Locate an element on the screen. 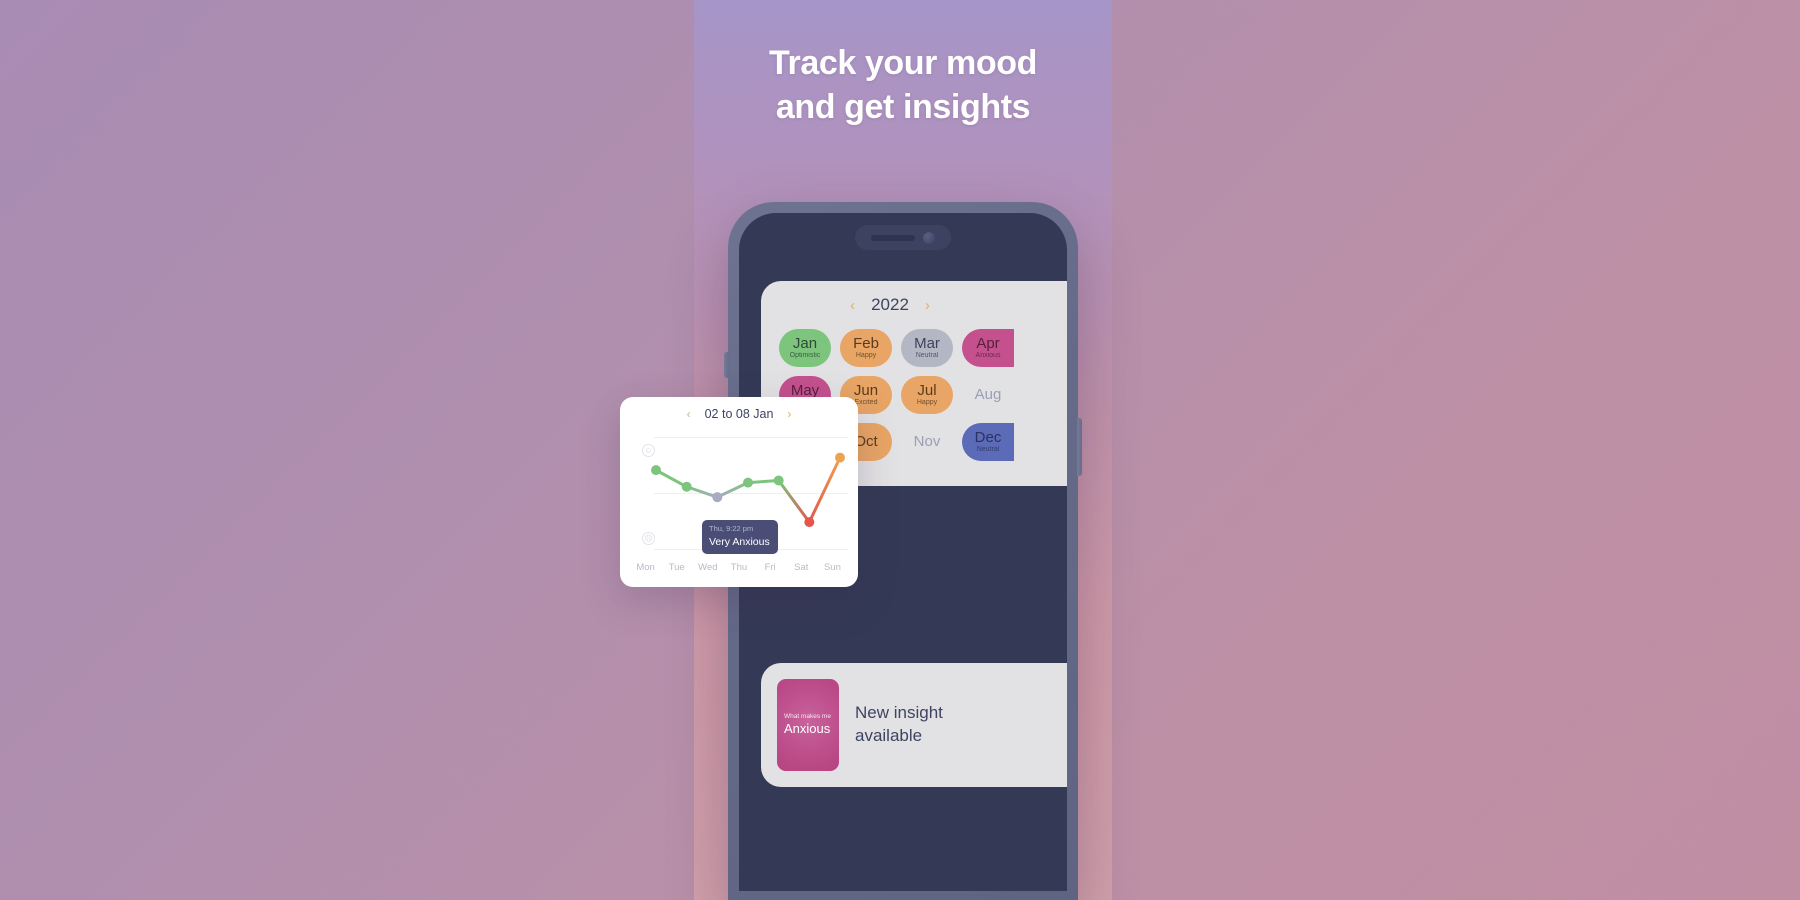 Image resolution: width=1800 pixels, height=900 pixels. previous-week-button: ‹ is located at coordinates (689, 414).